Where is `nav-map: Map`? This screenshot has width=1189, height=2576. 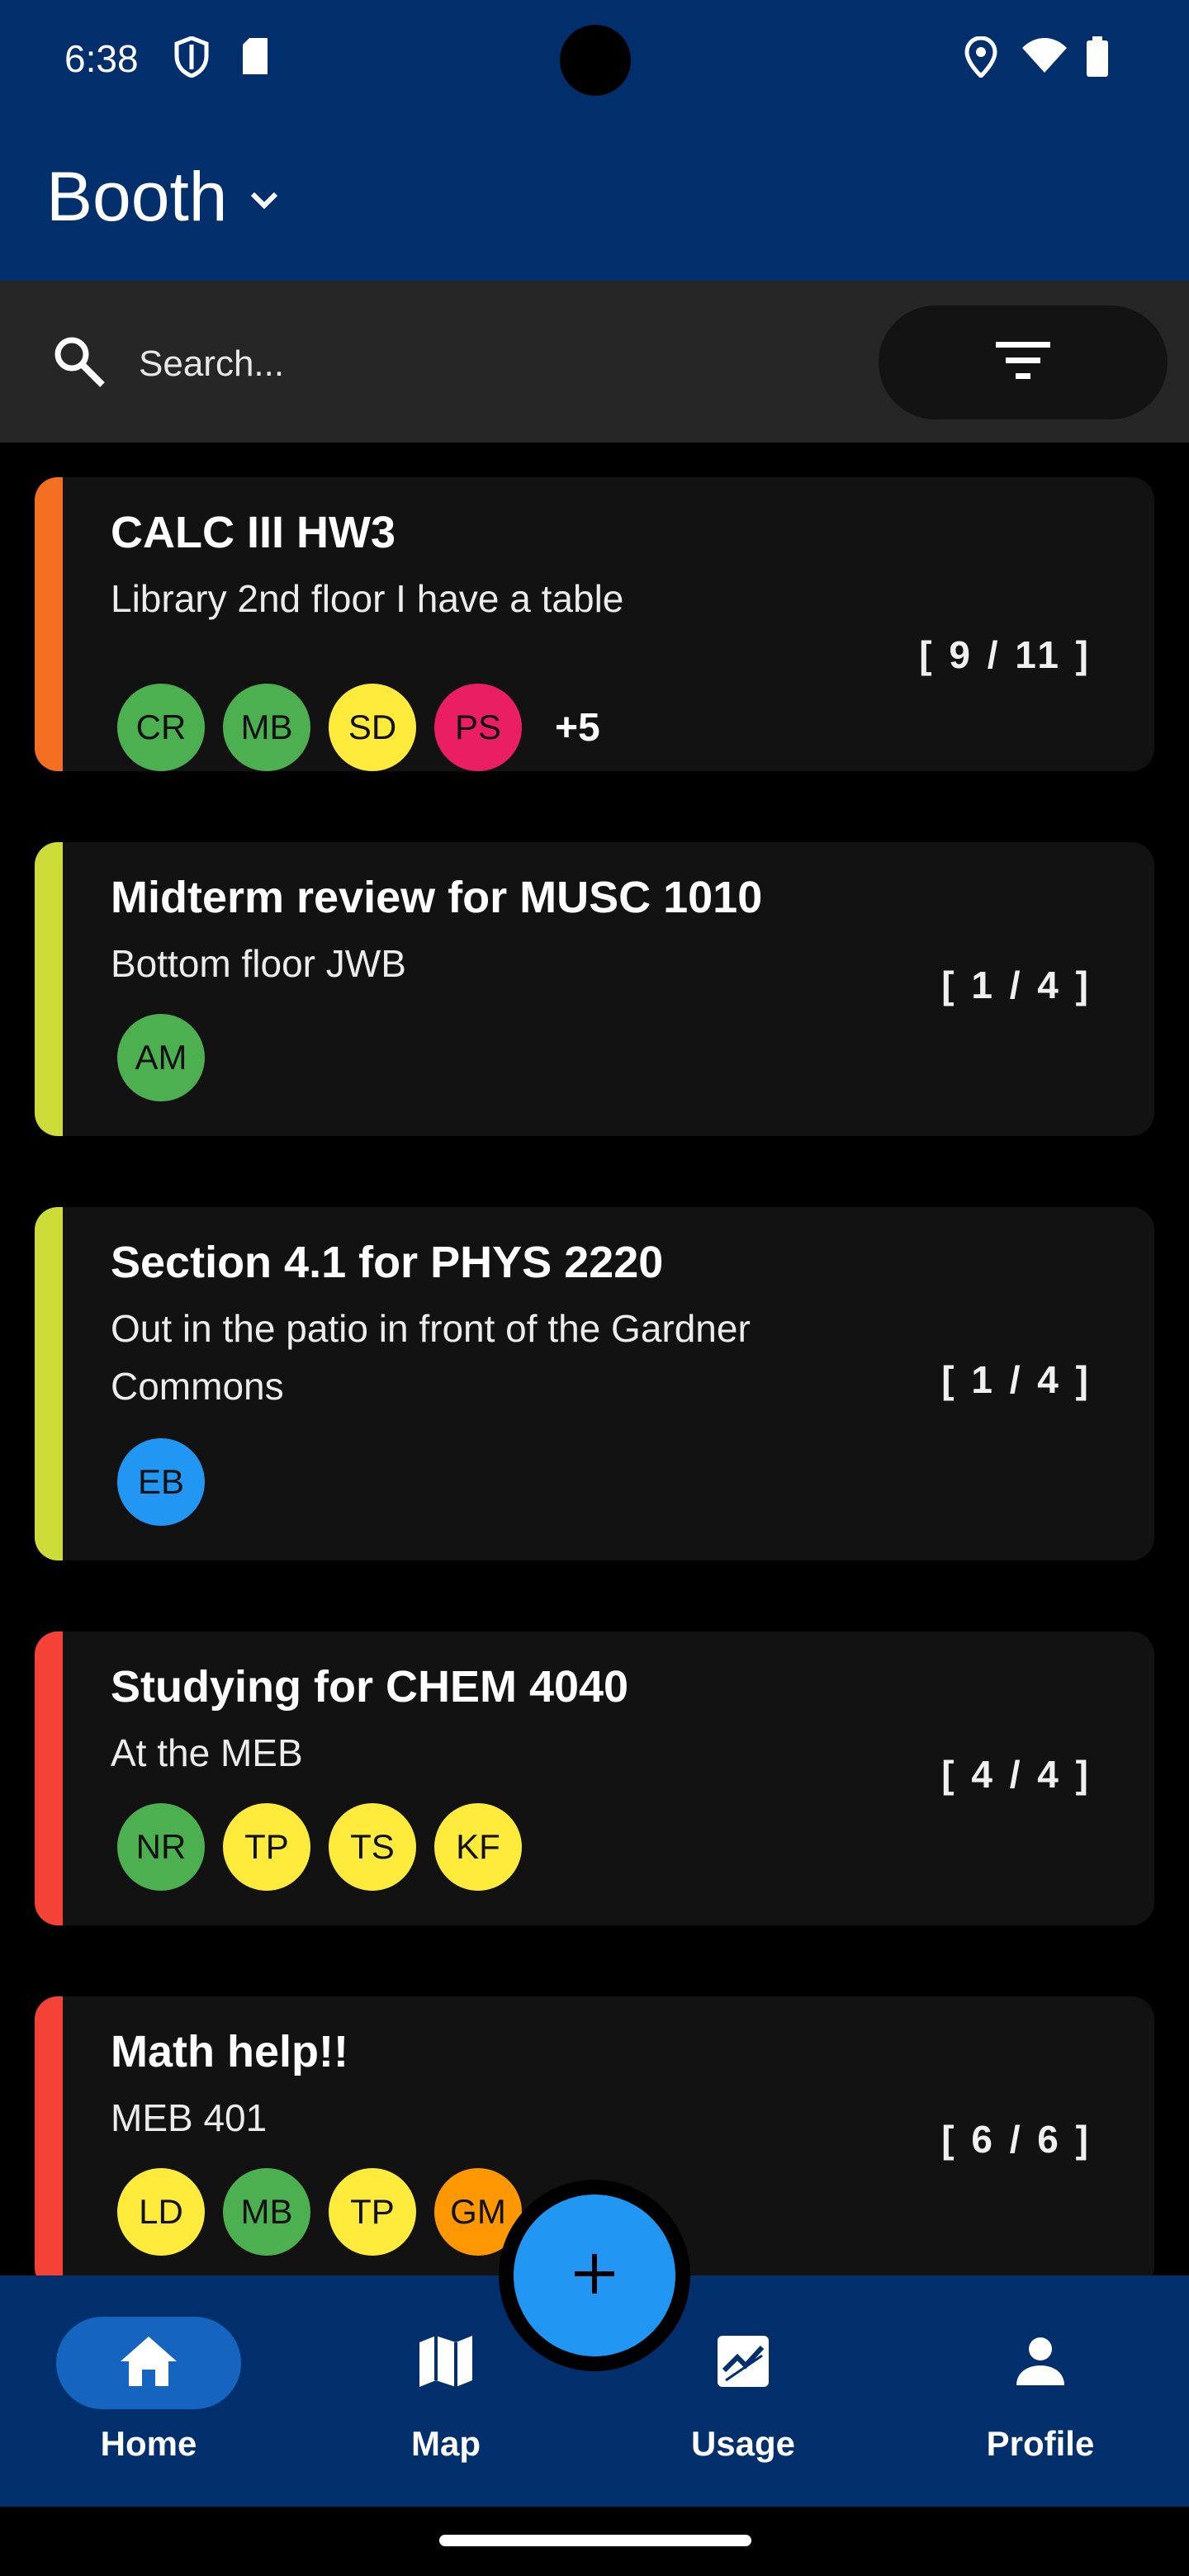
nav-map: Map is located at coordinates (446, 2390).